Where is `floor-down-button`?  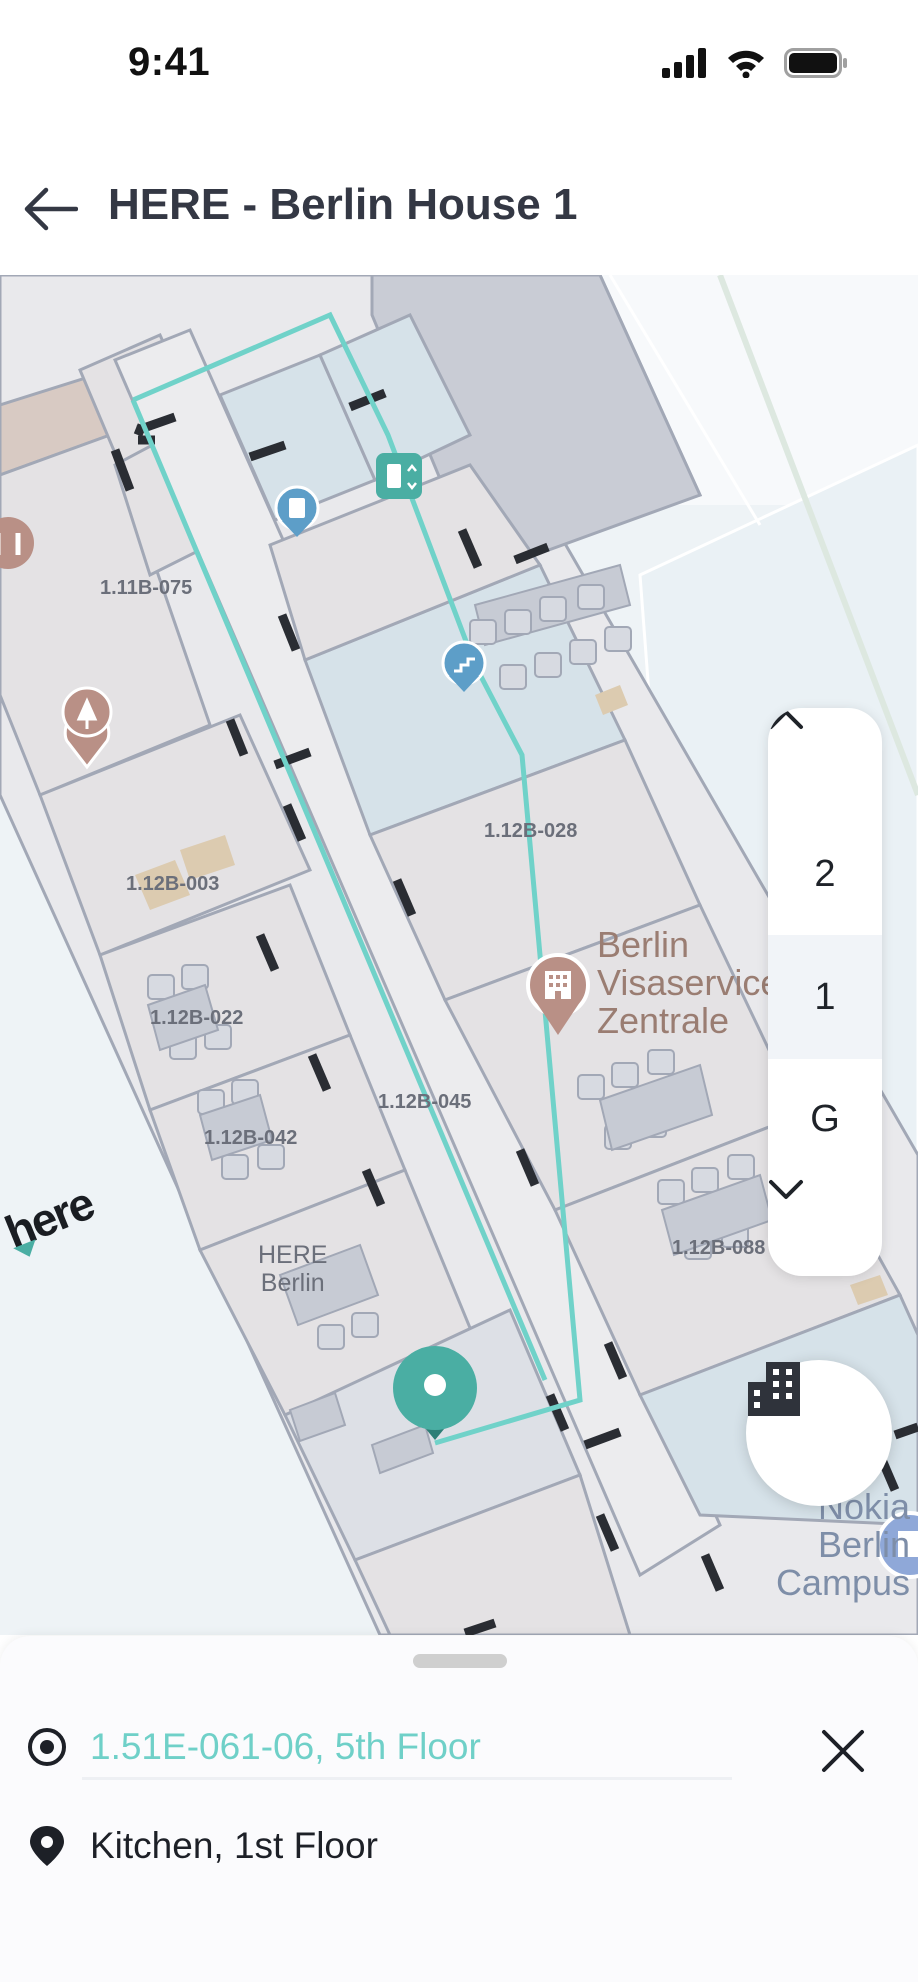 floor-down-button is located at coordinates (825, 1227).